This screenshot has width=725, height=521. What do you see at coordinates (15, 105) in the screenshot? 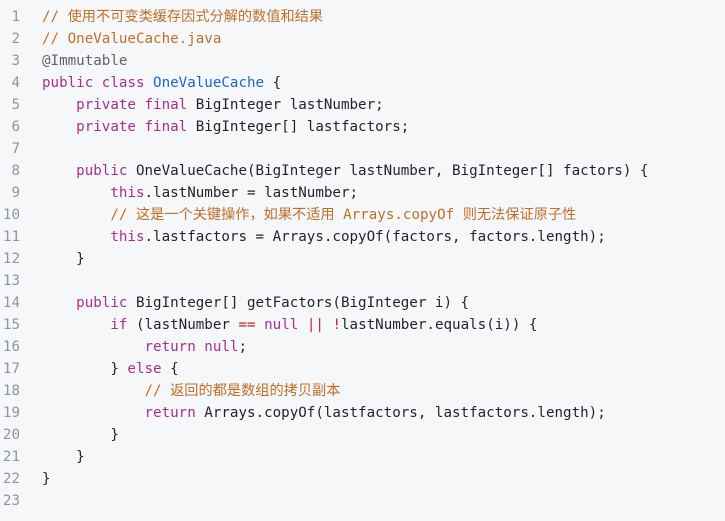
I see `line-number: 5` at bounding box center [15, 105].